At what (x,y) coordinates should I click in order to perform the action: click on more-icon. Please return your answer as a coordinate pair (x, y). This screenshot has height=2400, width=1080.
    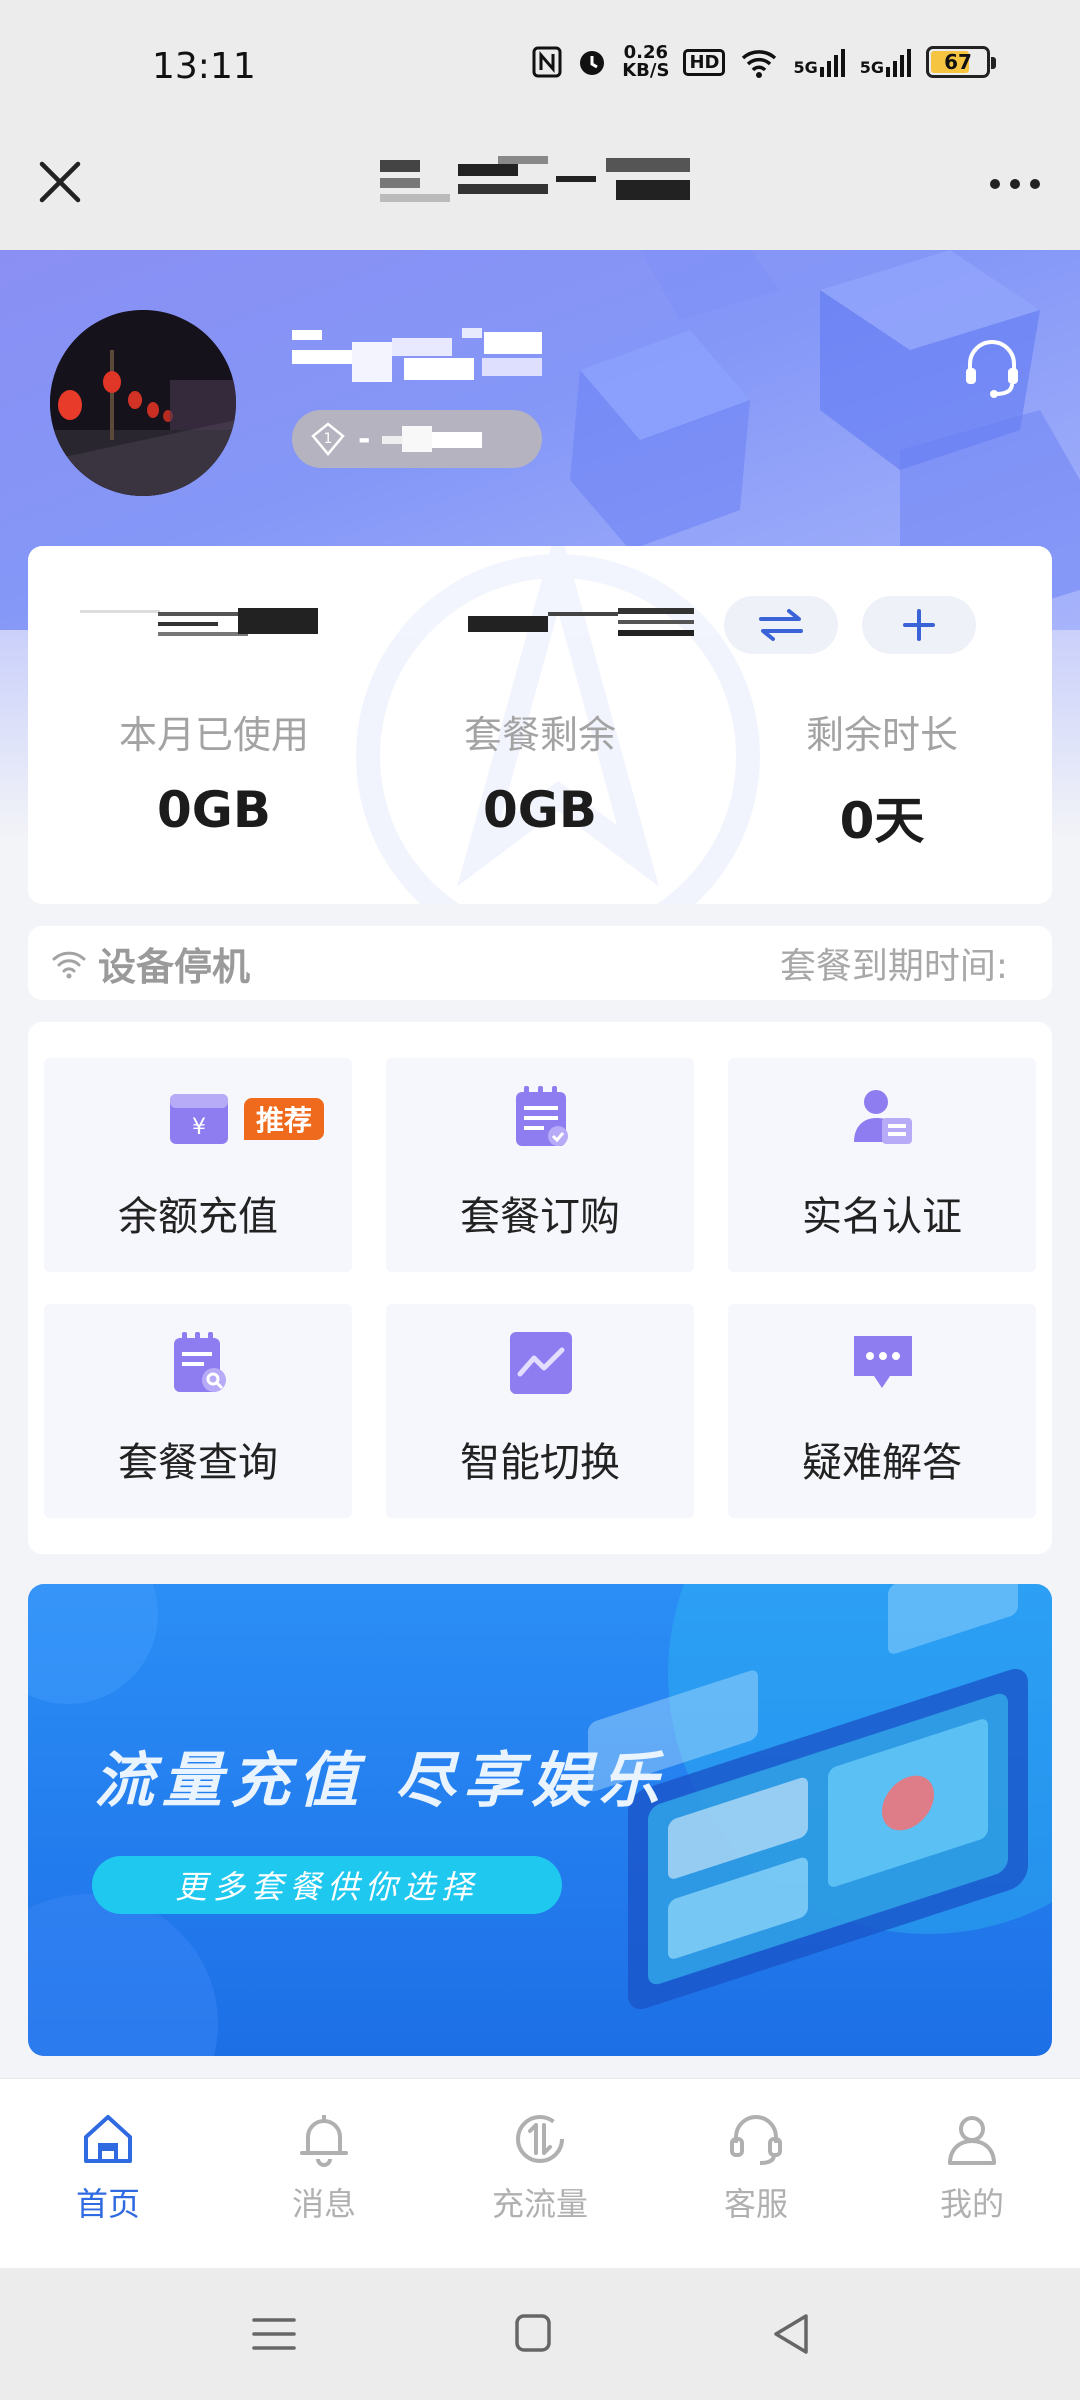
    Looking at the image, I should click on (1015, 184).